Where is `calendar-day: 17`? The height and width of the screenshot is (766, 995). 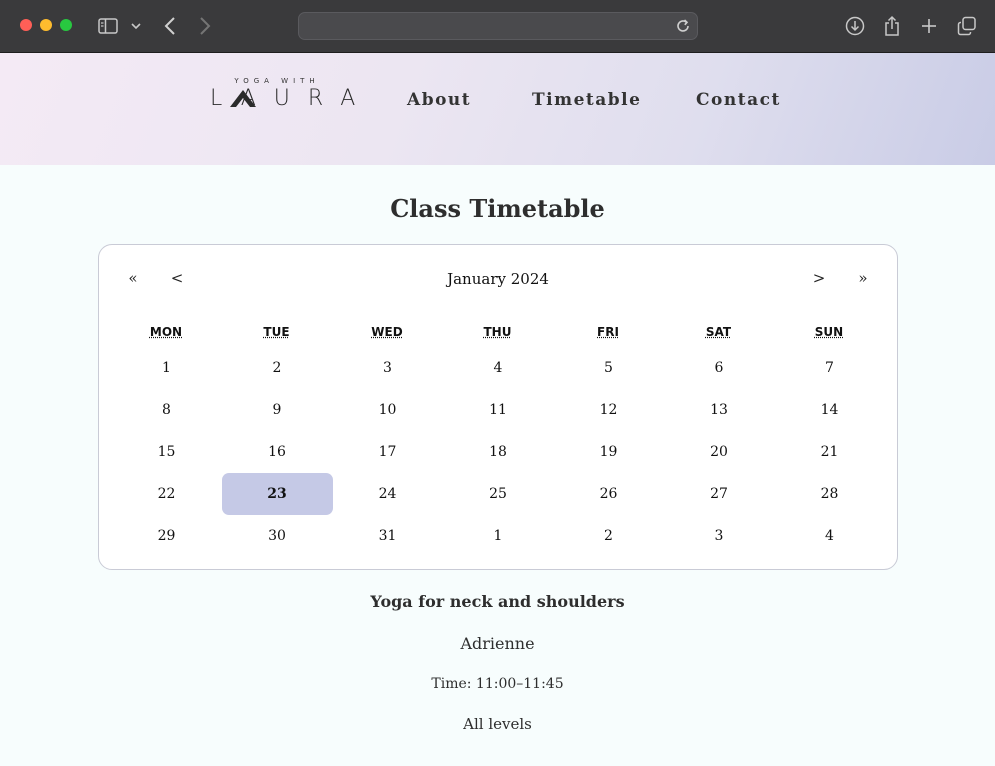
calendar-day: 17 is located at coordinates (387, 452).